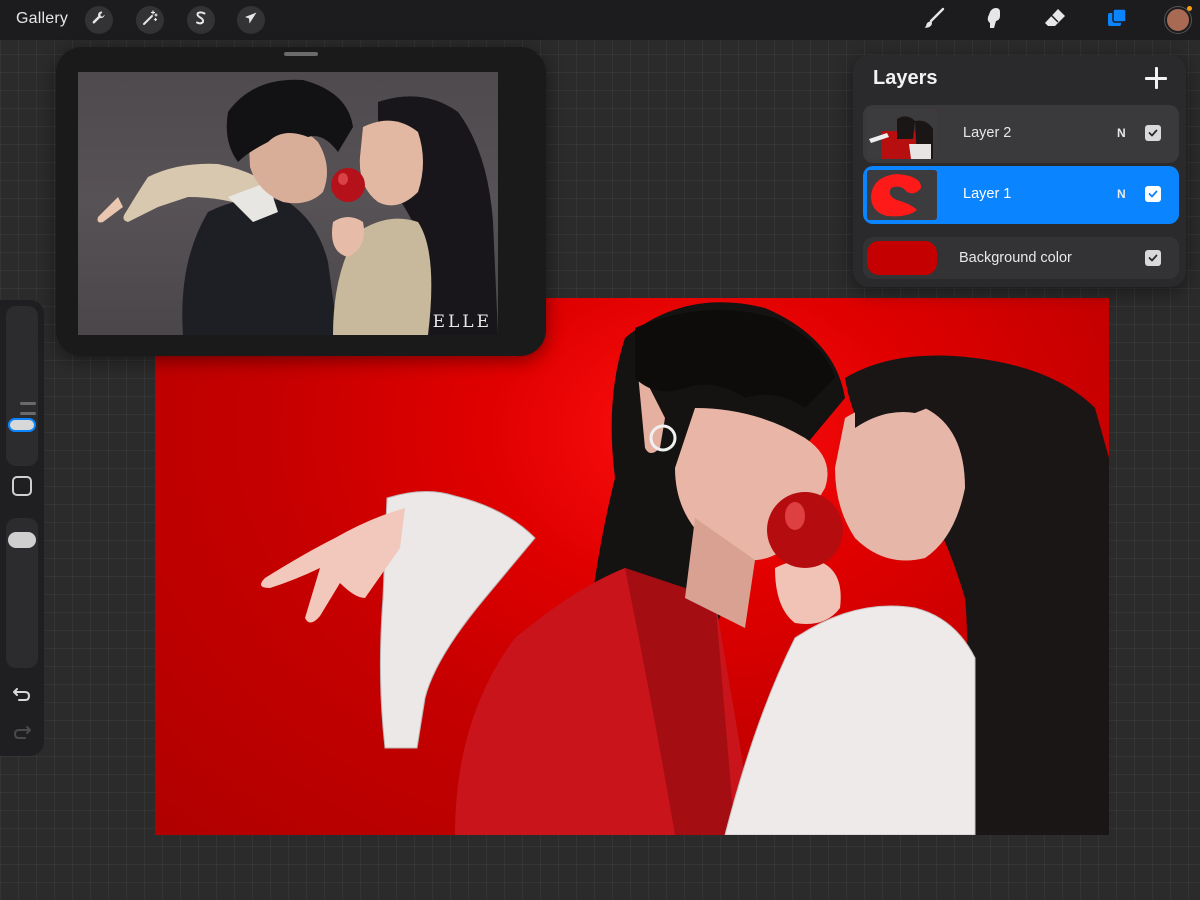 The image size is (1200, 900). What do you see at coordinates (1021, 195) in the screenshot?
I see `layer-row-layer-1: Layer 1 N` at bounding box center [1021, 195].